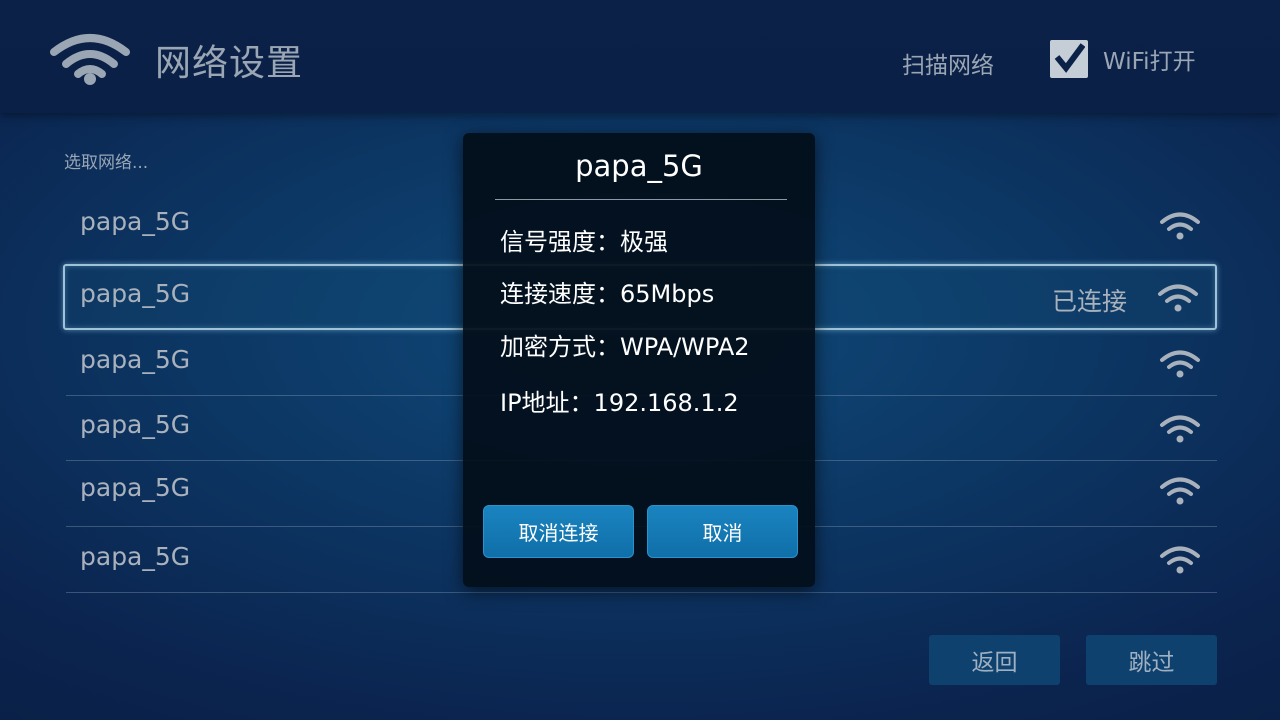  I want to click on ip-address-text: IP地址：192.168.1.2, so click(619, 403).